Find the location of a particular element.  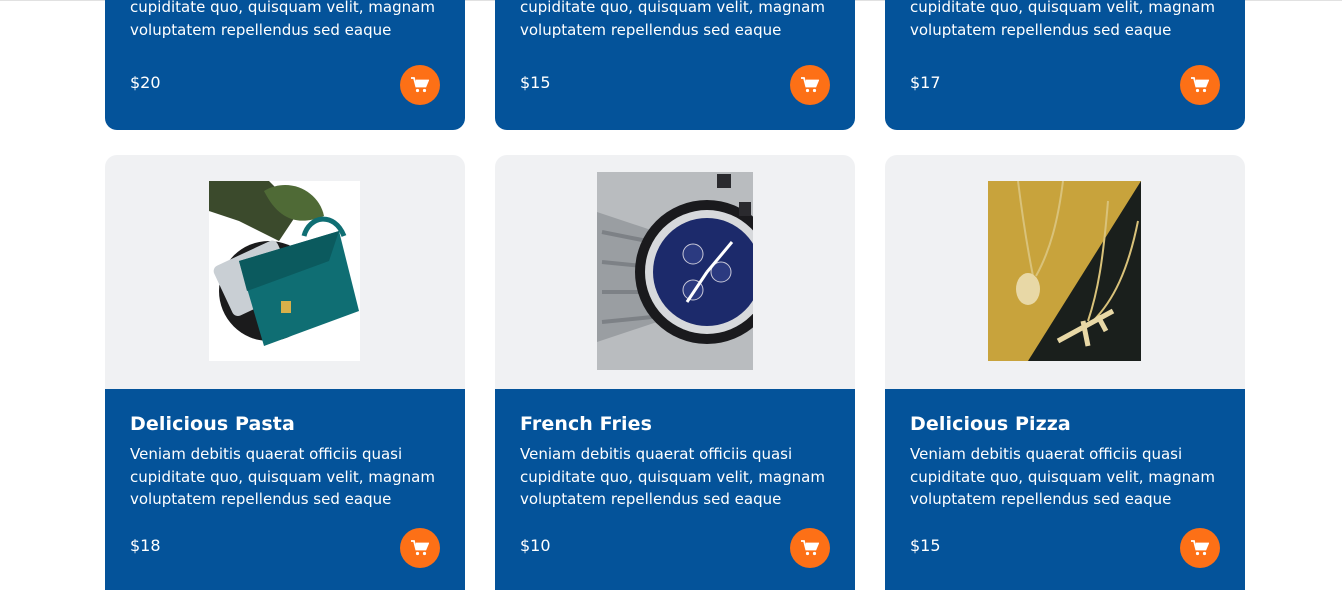

gold-chain-photo is located at coordinates (1064, 271).